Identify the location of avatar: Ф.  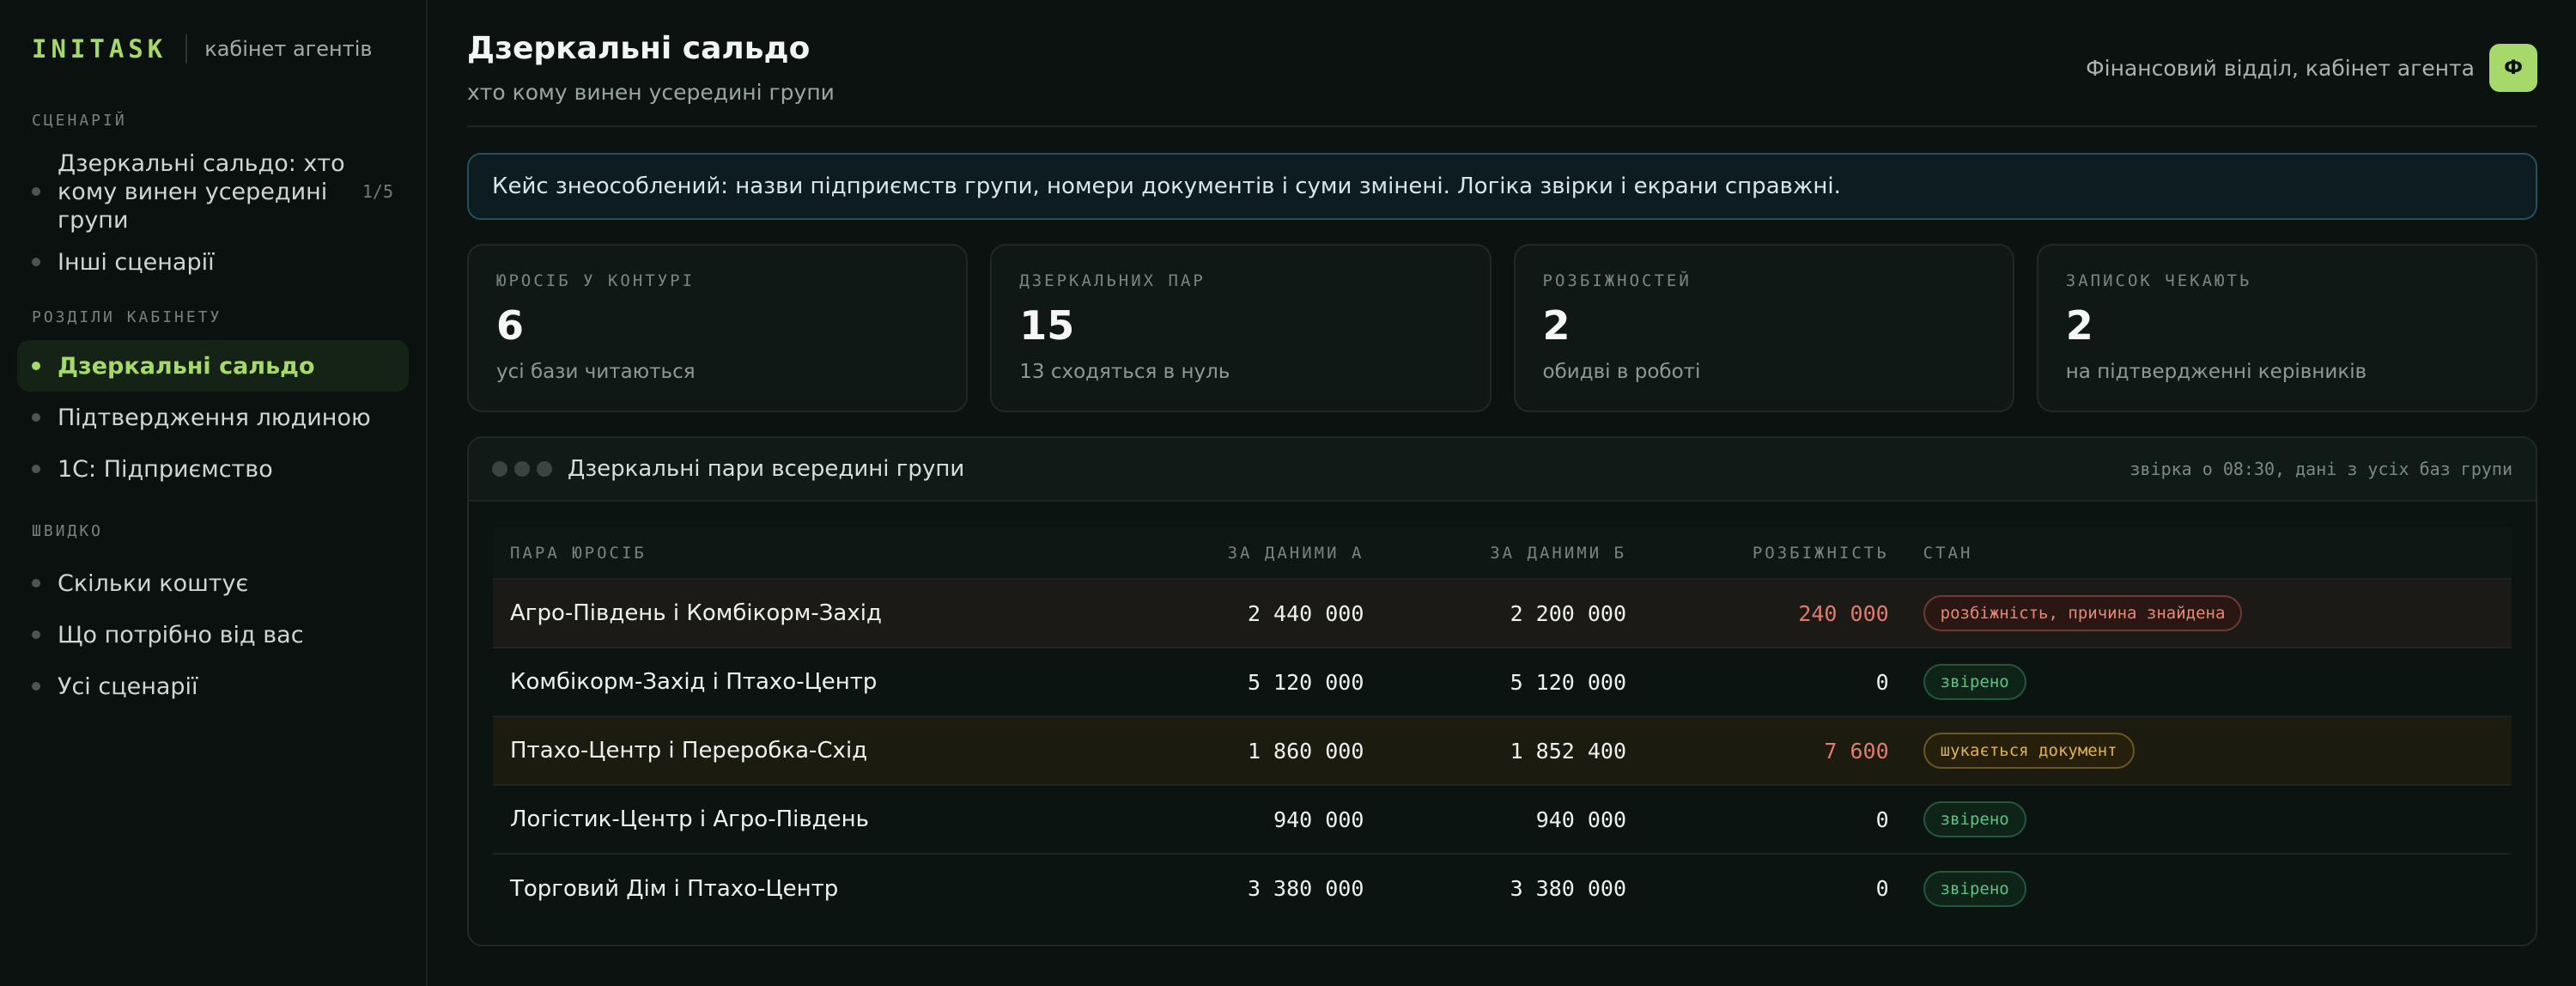
(2513, 68).